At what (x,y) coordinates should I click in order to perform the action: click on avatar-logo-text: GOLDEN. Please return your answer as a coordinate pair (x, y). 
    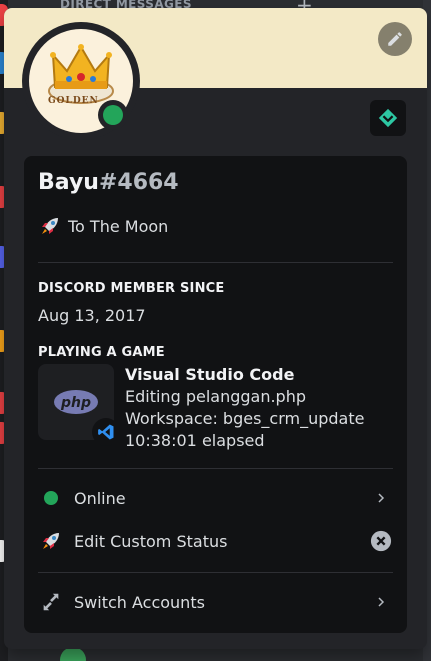
    Looking at the image, I should click on (73, 101).